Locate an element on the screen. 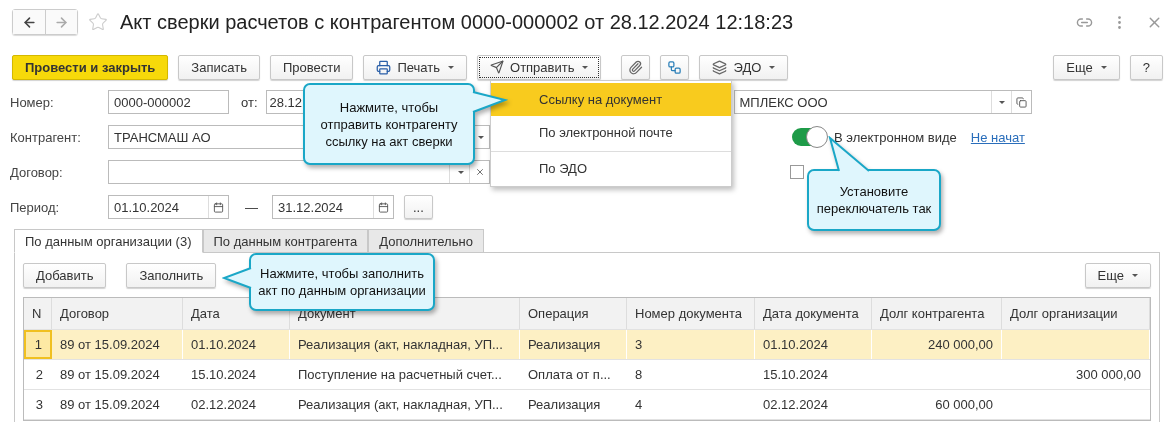  table-cell: 3 is located at coordinates (691, 344).